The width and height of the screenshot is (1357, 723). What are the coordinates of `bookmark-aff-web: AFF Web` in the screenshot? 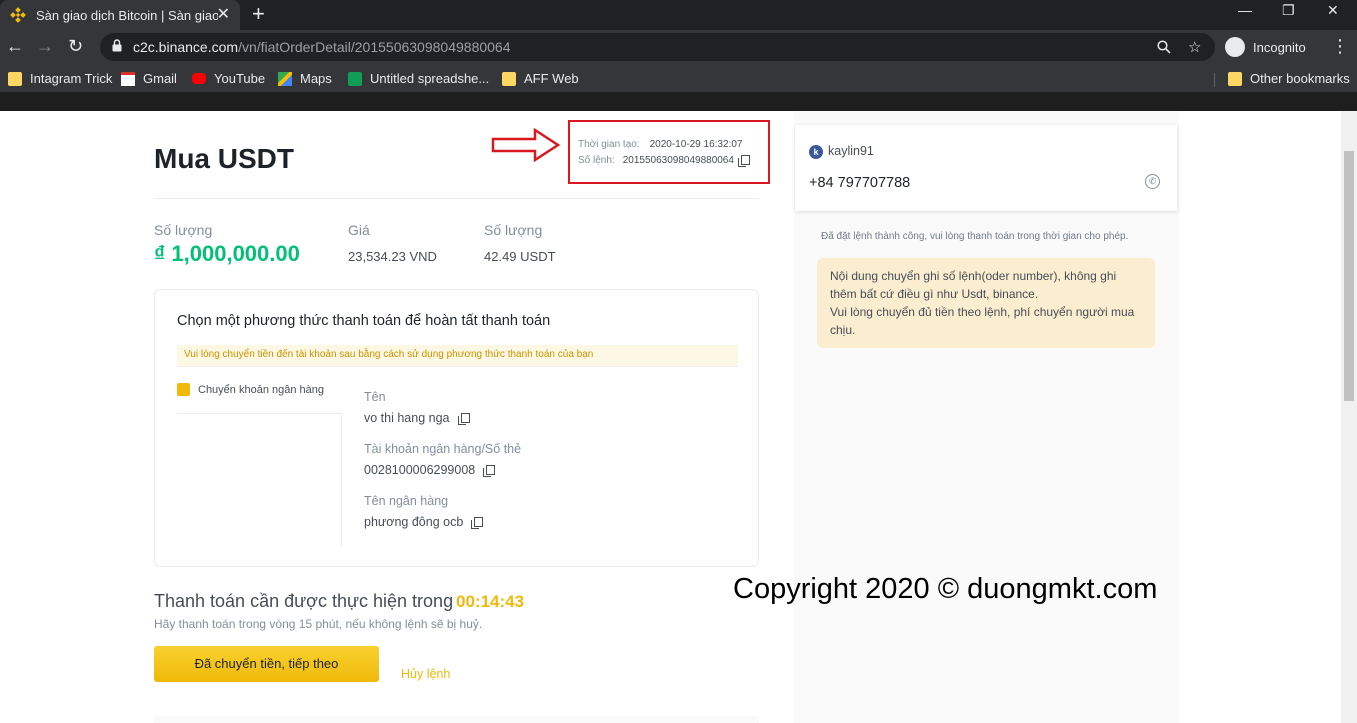 It's located at (540, 78).